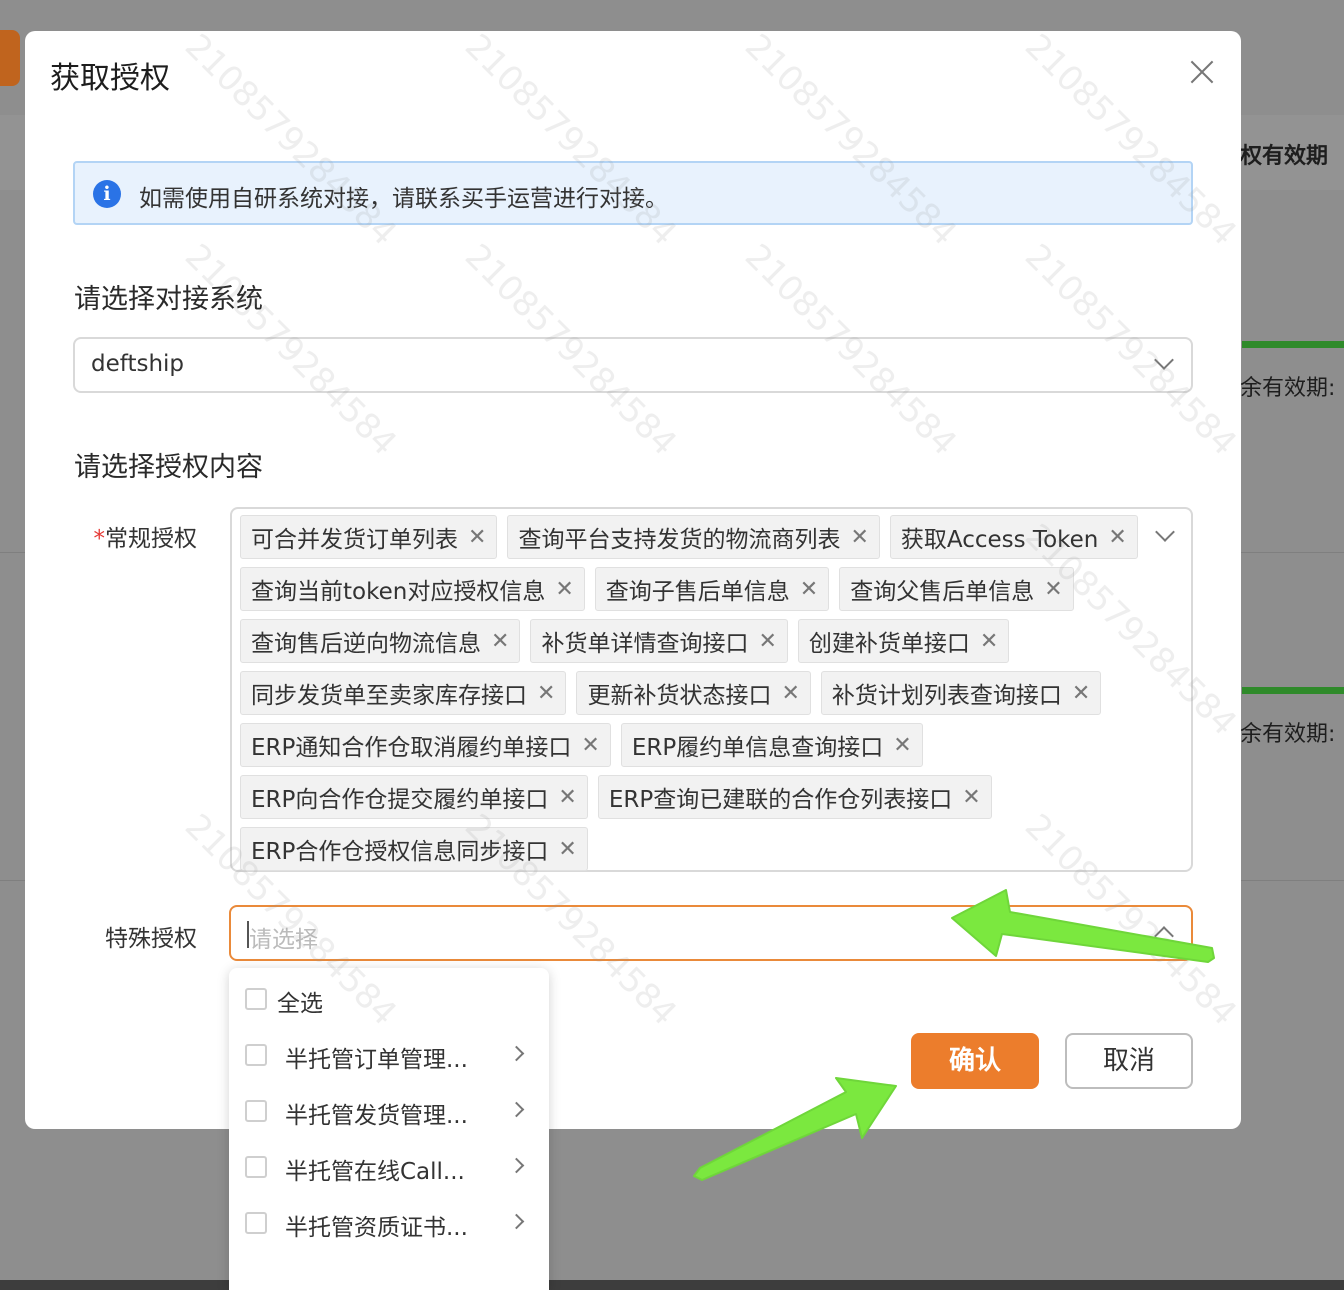 The image size is (1344, 1290). What do you see at coordinates (110, 78) in the screenshot?
I see `modal-title: 获取授权` at bounding box center [110, 78].